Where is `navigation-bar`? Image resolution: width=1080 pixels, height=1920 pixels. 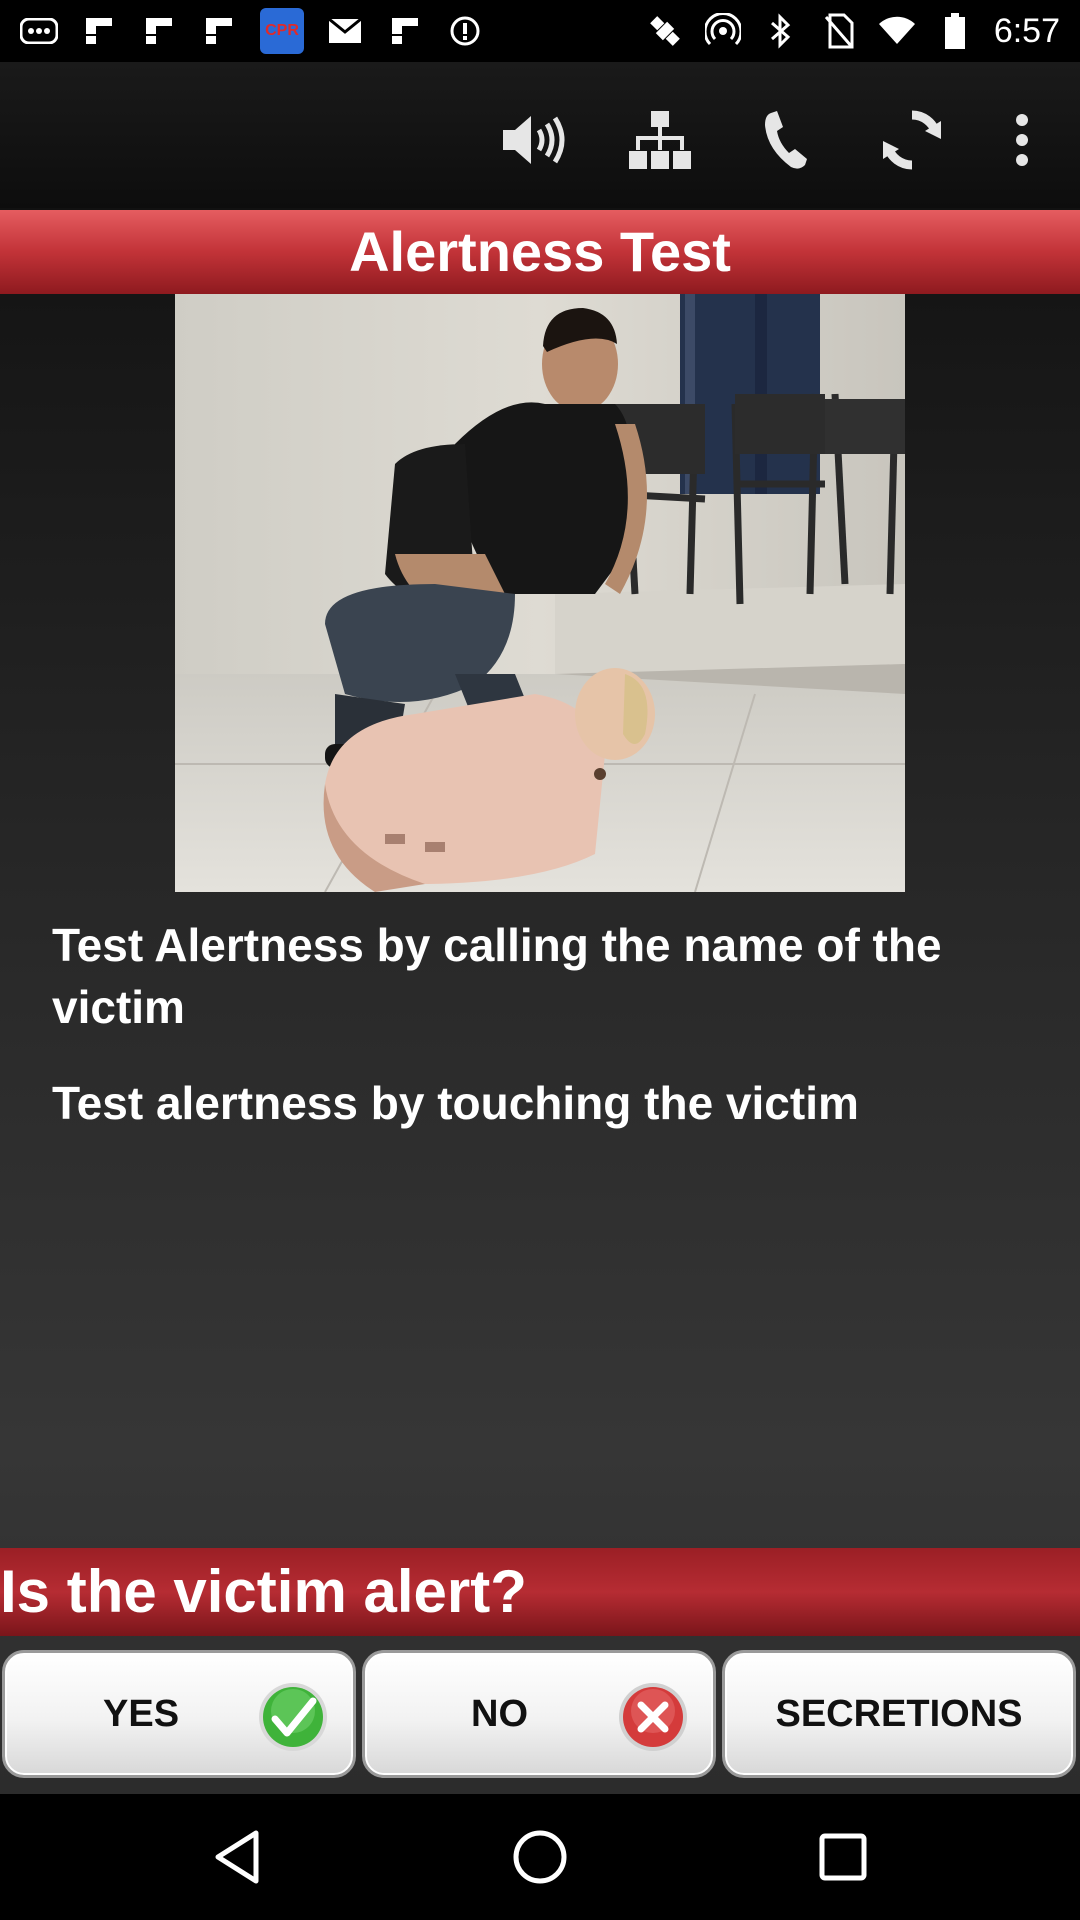
navigation-bar is located at coordinates (540, 1857).